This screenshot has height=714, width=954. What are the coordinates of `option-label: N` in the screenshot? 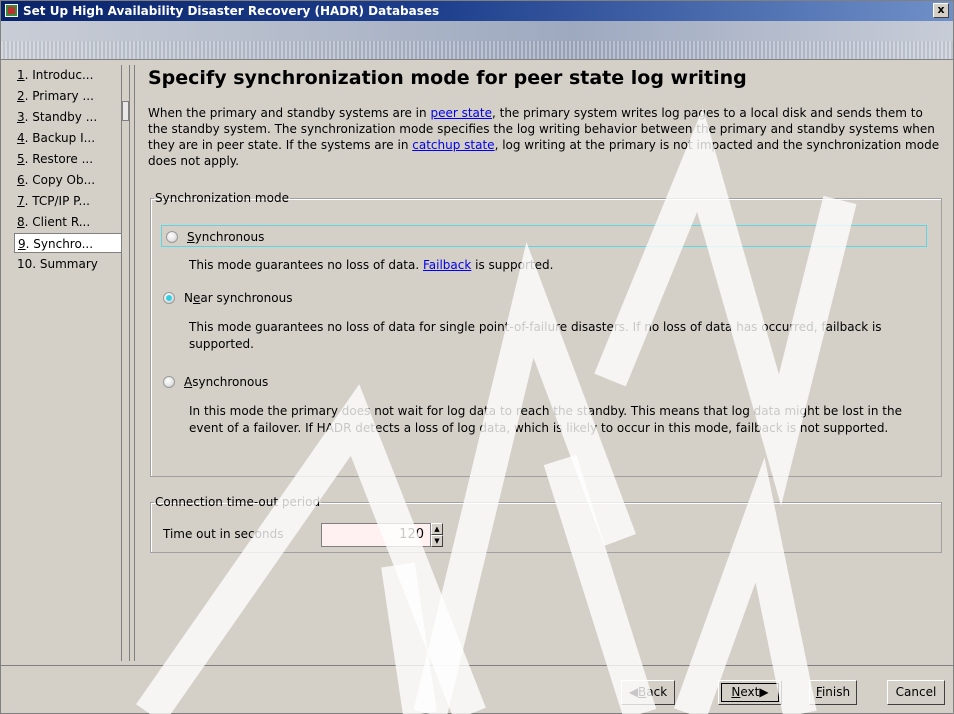 It's located at (188, 298).